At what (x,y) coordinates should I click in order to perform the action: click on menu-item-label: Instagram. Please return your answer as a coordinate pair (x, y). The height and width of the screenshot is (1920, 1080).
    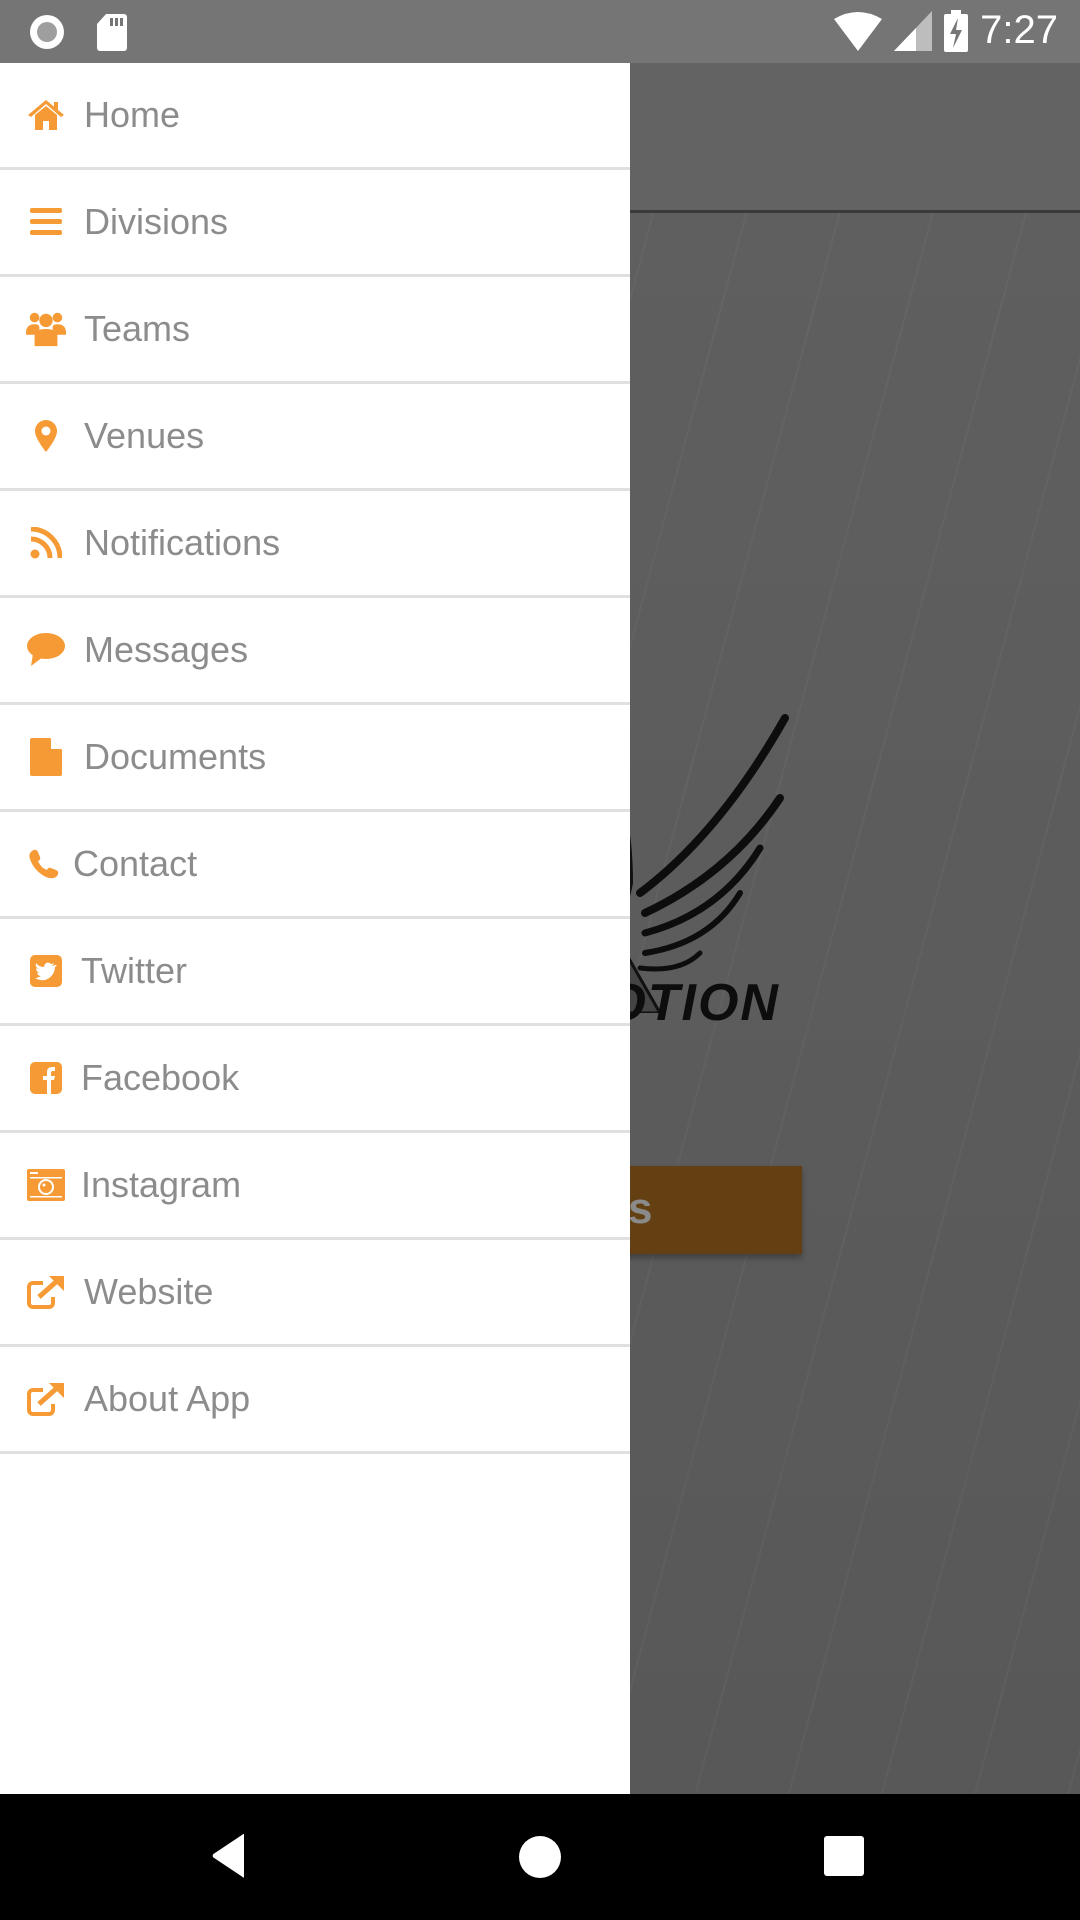
    Looking at the image, I should click on (161, 1184).